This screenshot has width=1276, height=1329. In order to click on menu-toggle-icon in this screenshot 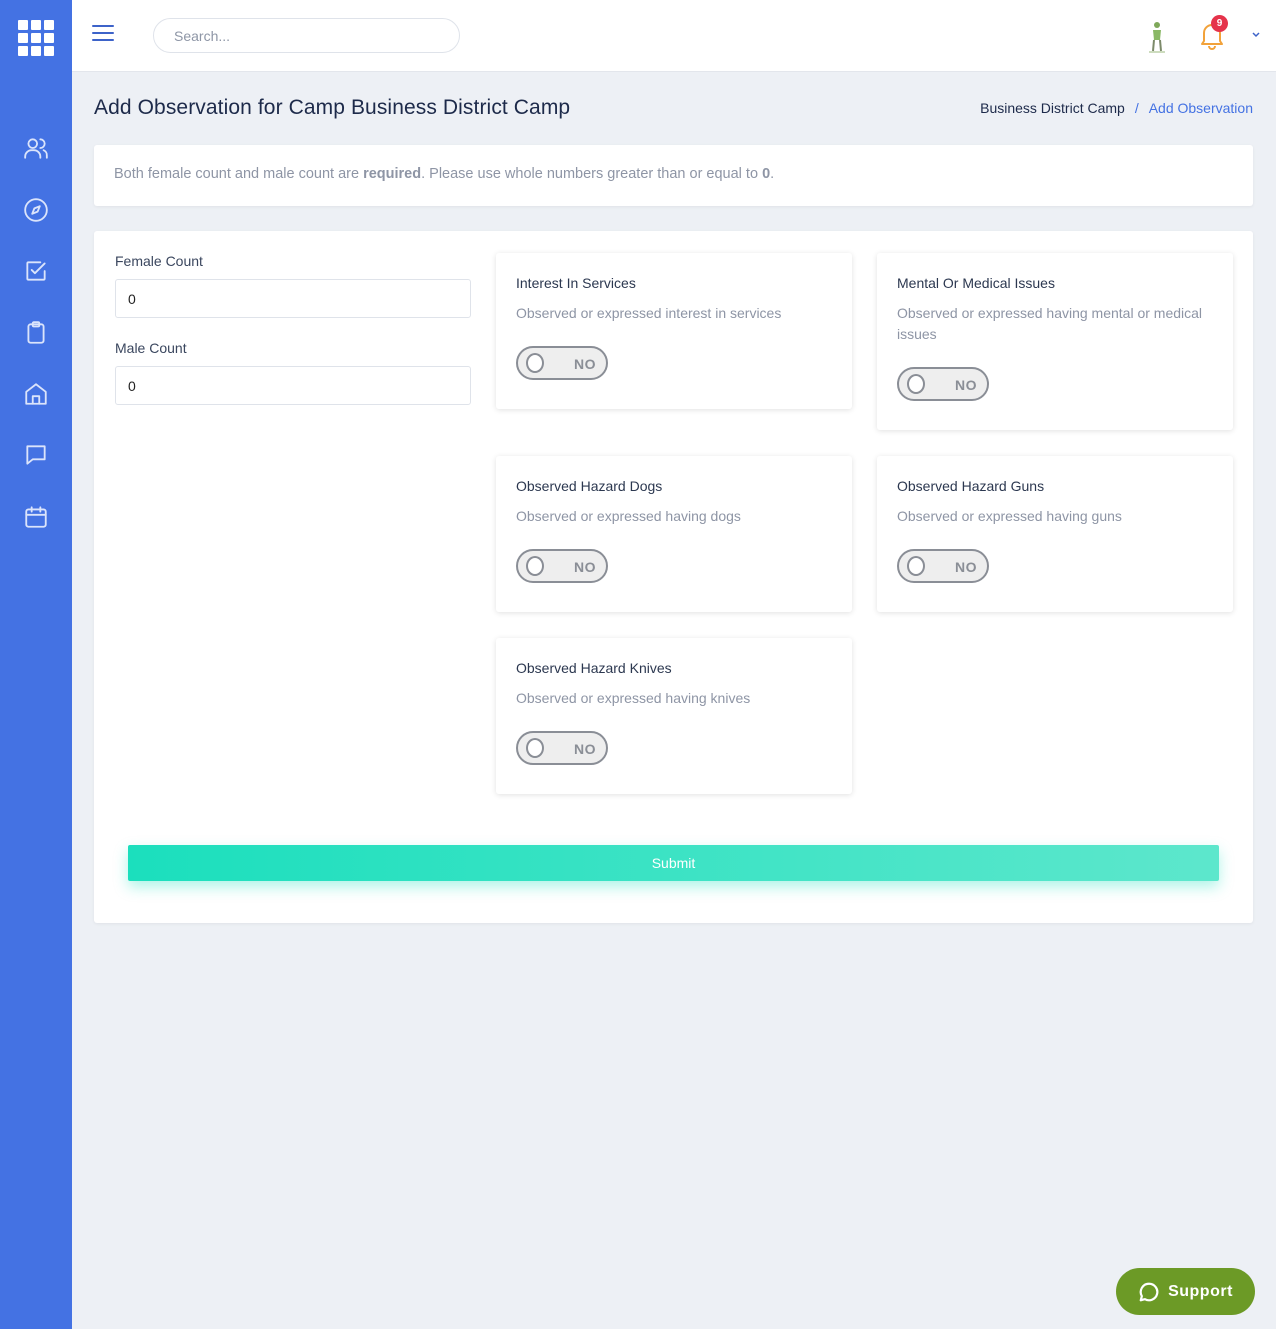, I will do `click(103, 34)`.